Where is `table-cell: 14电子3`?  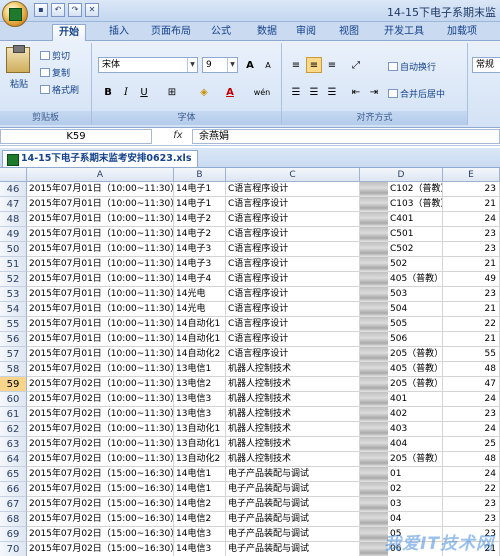 table-cell: 14电子3 is located at coordinates (200, 249).